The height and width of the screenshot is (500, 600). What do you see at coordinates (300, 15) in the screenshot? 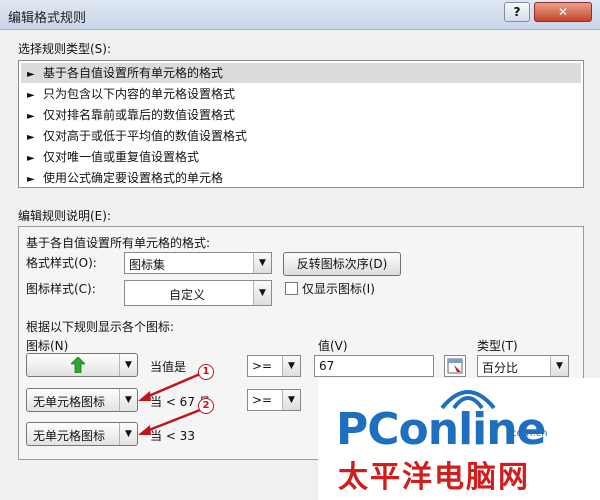
I see `title-bar: 编辑格式规则 ? ✕` at bounding box center [300, 15].